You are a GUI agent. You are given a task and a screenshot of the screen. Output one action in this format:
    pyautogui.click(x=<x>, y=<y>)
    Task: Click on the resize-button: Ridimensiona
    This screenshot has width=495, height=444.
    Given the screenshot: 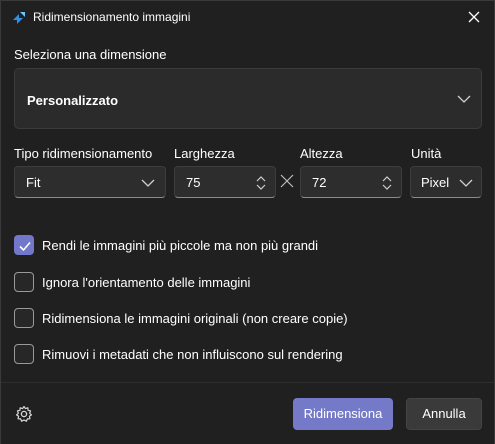 What is the action you would take?
    pyautogui.click(x=343, y=414)
    